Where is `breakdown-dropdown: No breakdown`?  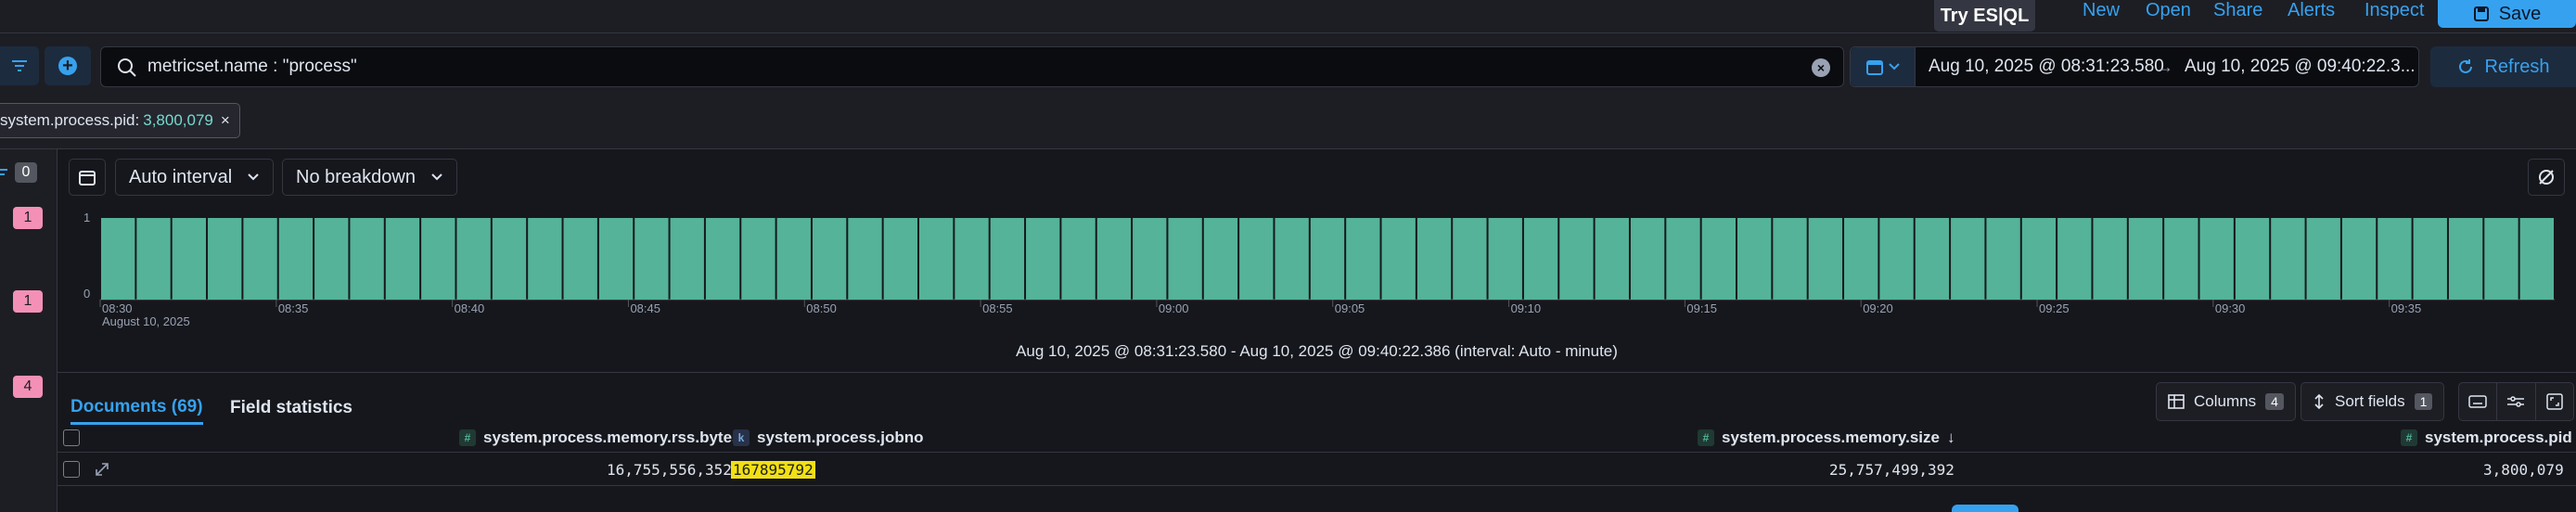
breakdown-dropdown: No breakdown is located at coordinates (369, 177).